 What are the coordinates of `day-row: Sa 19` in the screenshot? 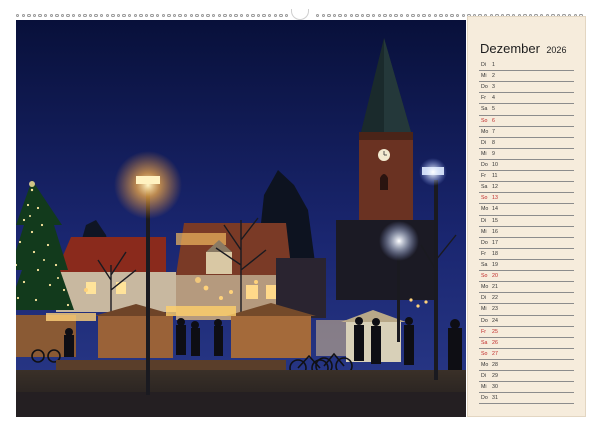 It's located at (526, 266).